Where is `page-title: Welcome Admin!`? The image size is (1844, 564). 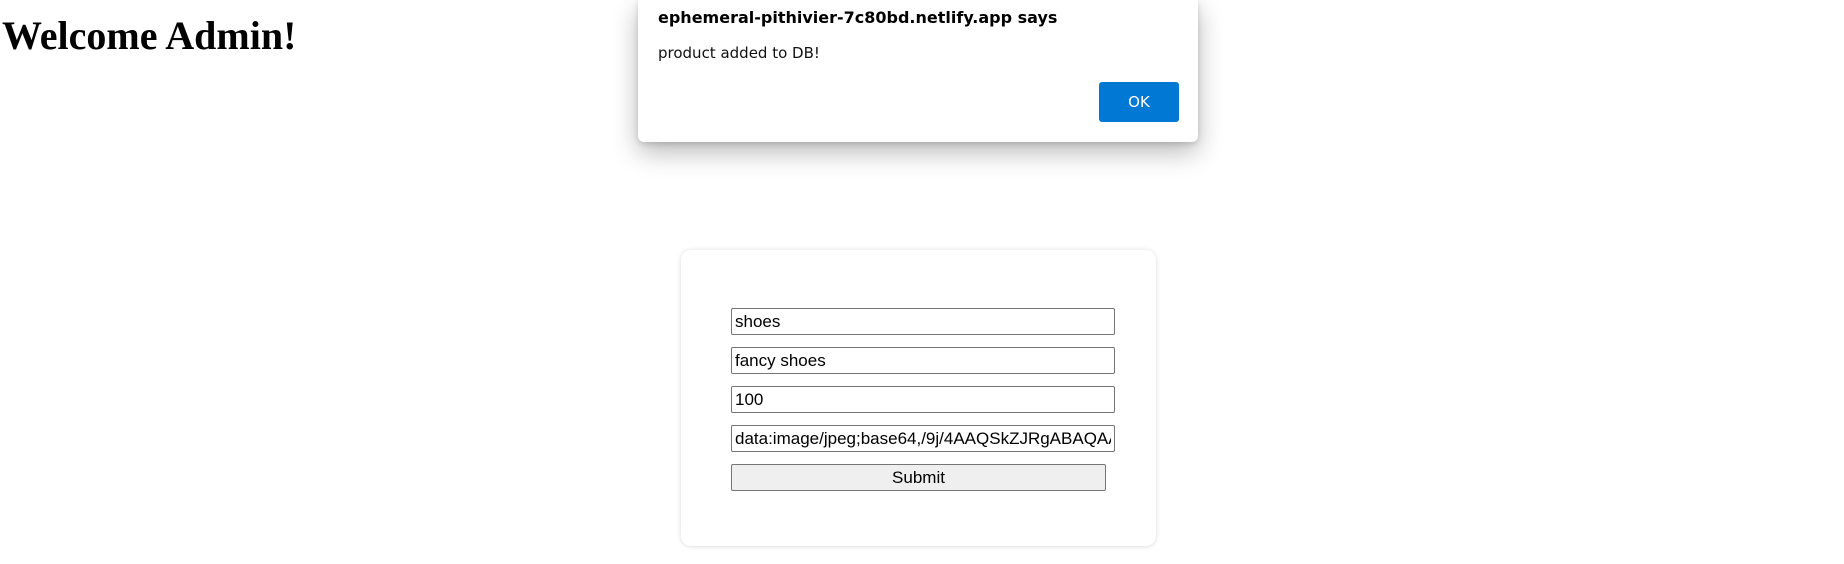 page-title: Welcome Admin! is located at coordinates (149, 35).